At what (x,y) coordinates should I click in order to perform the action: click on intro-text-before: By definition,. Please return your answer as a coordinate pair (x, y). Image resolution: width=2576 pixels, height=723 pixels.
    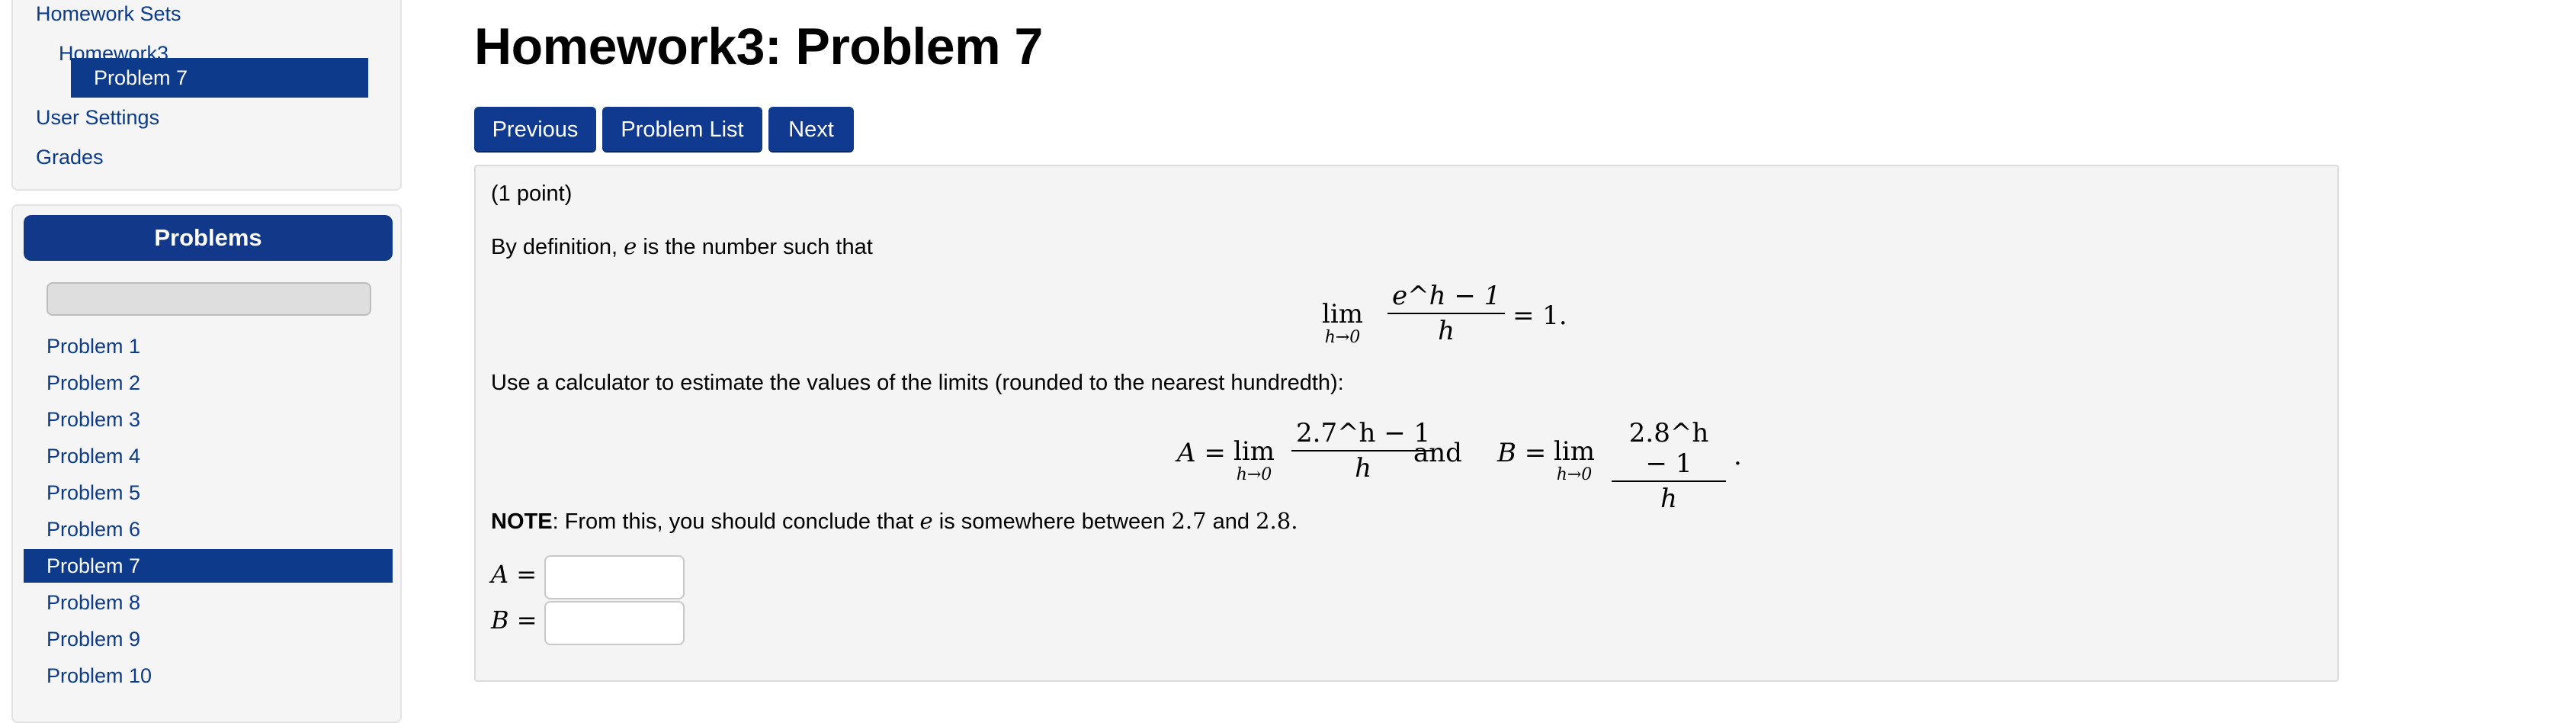
    Looking at the image, I should click on (554, 247).